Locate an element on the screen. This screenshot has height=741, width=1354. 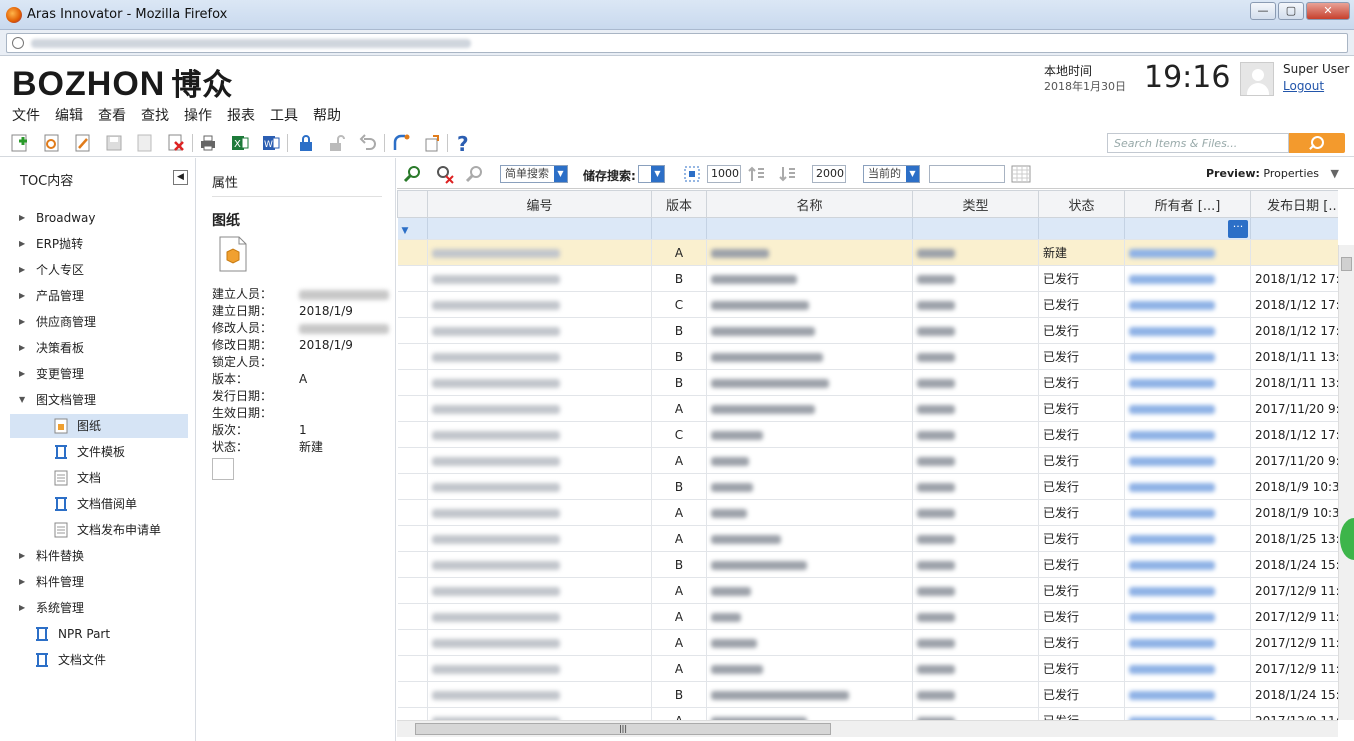
unlock-icon is located at coordinates (337, 143).